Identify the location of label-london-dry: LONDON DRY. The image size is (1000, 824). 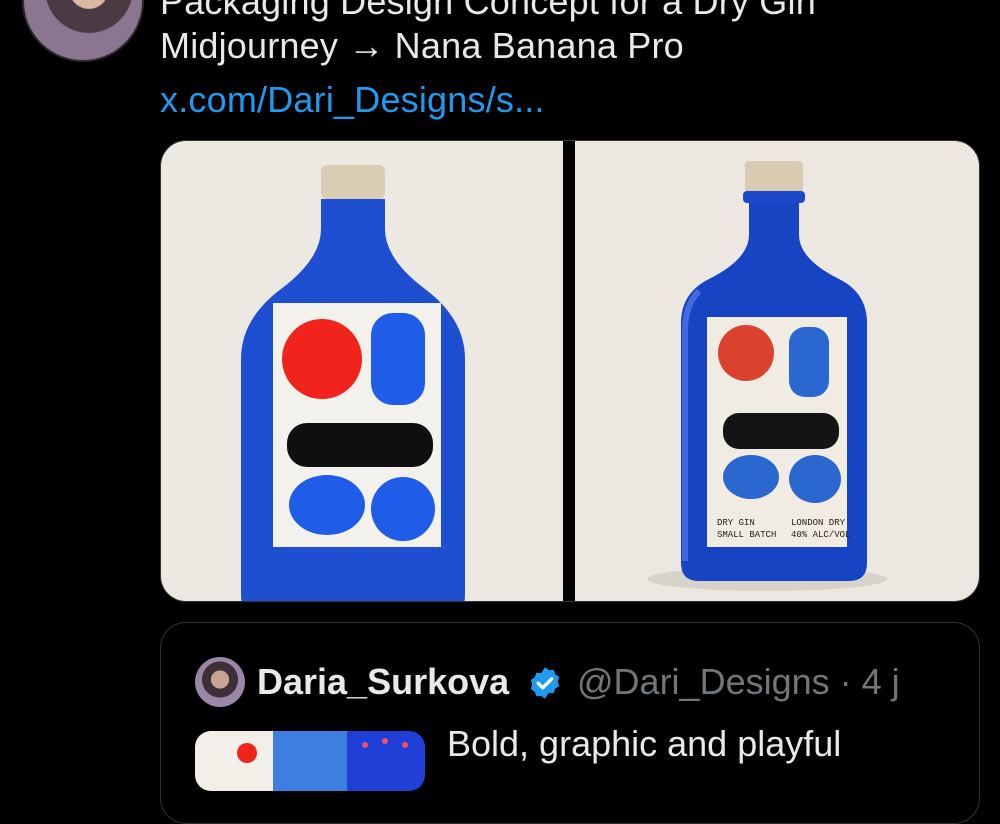
(818, 523).